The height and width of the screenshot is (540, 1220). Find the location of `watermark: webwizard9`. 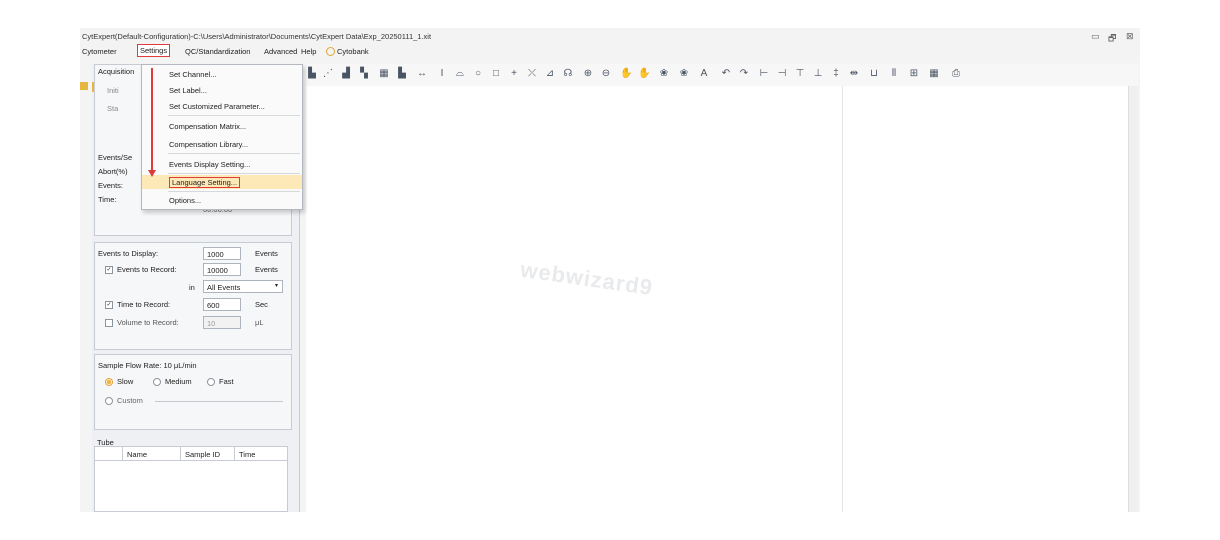

watermark: webwizard9 is located at coordinates (586, 278).